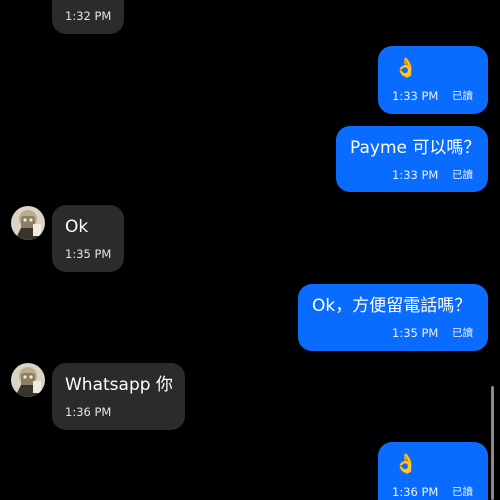 This screenshot has height=500, width=500. I want to click on incoming-message-bubble: Ok 1:35 PM, so click(88, 238).